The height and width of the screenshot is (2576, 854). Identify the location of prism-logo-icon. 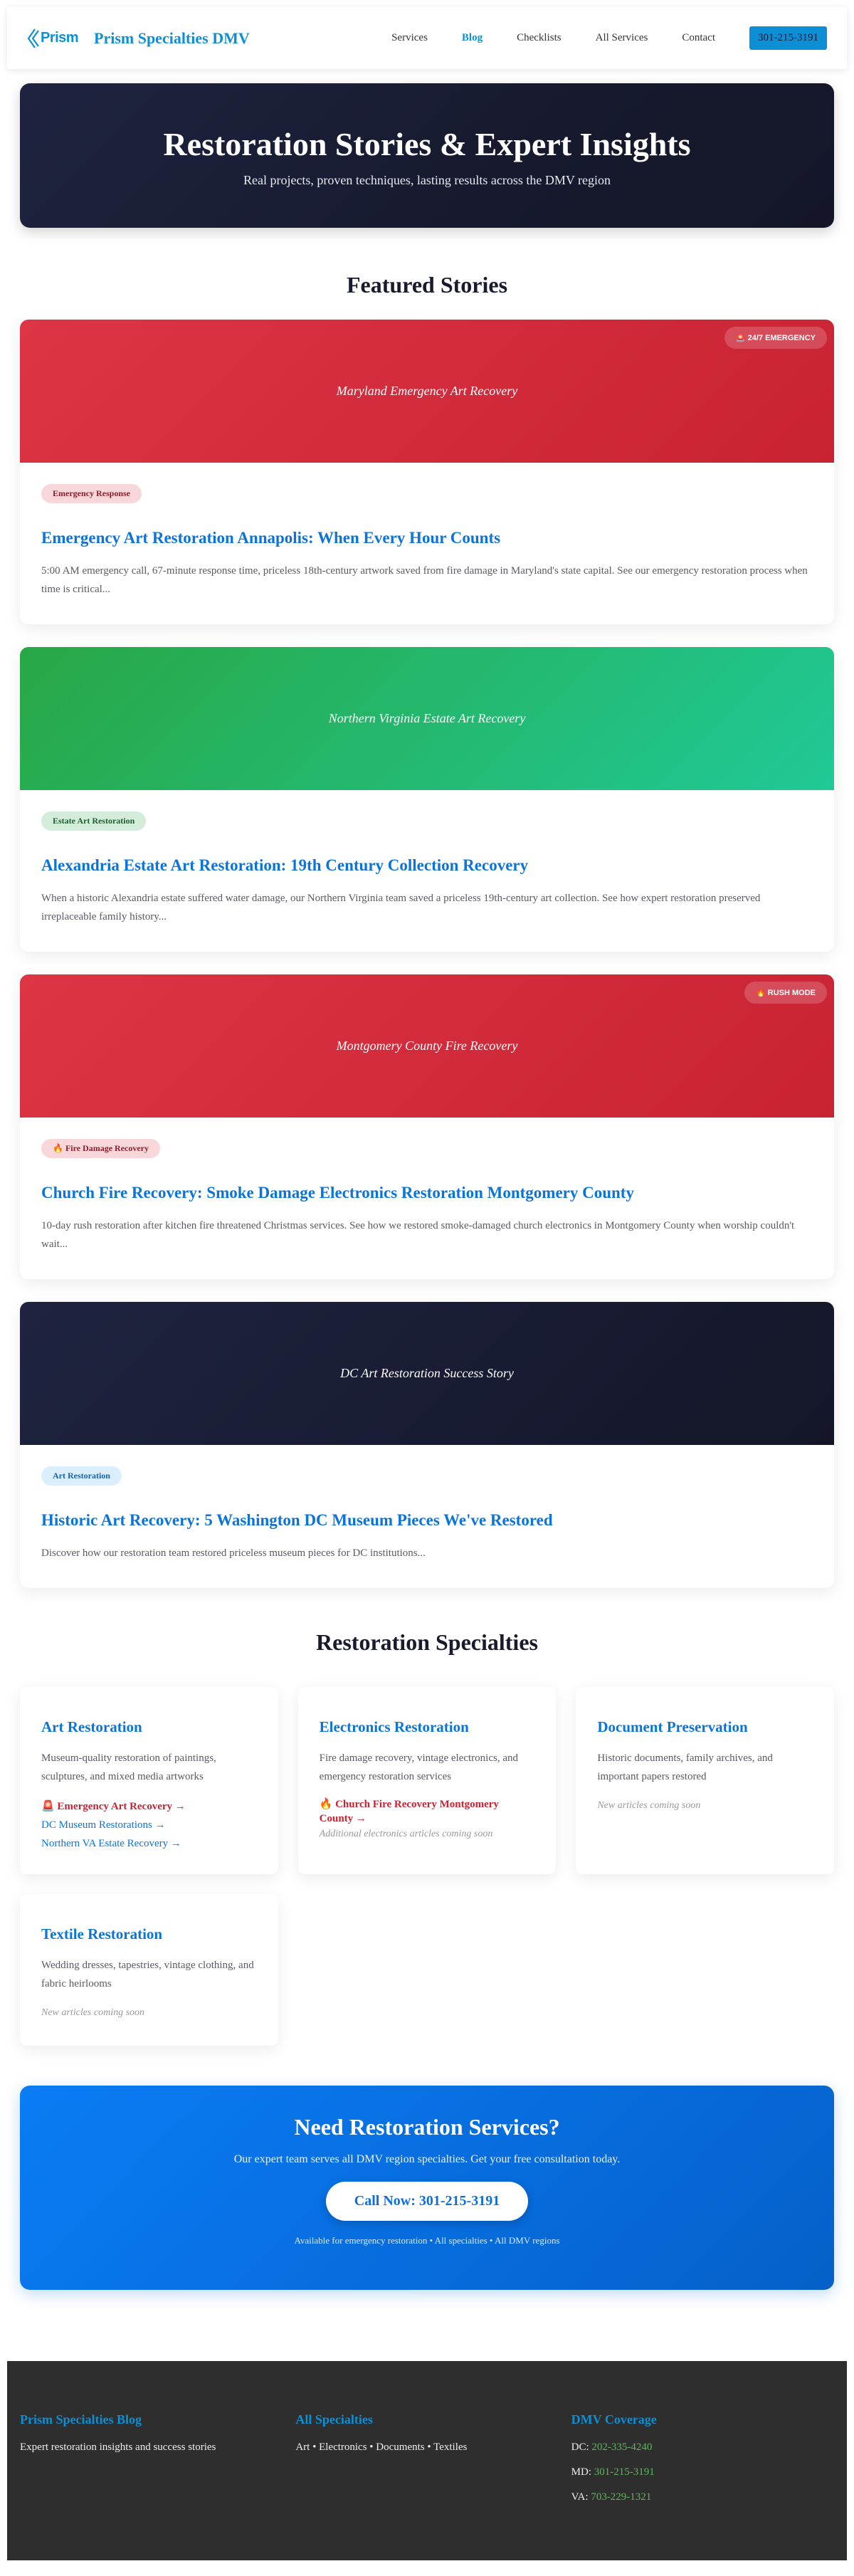
(33, 38).